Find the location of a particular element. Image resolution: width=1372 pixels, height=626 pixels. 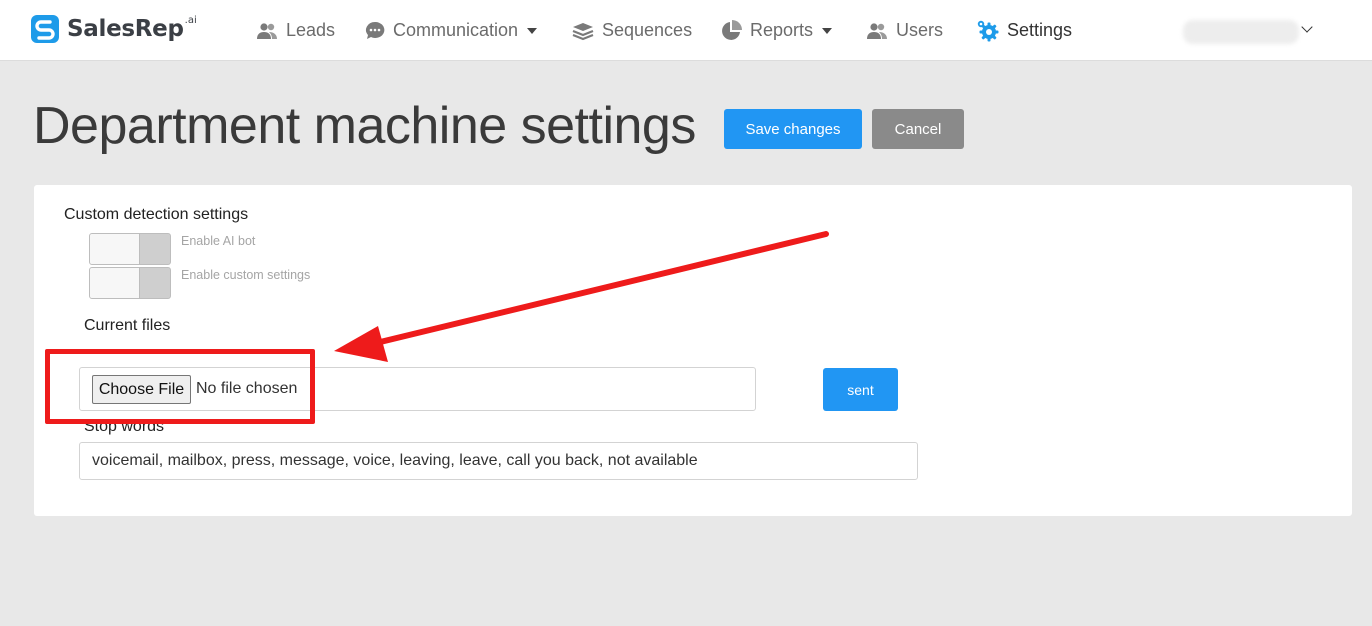

nav-item-communication: Communication is located at coordinates (451, 30).